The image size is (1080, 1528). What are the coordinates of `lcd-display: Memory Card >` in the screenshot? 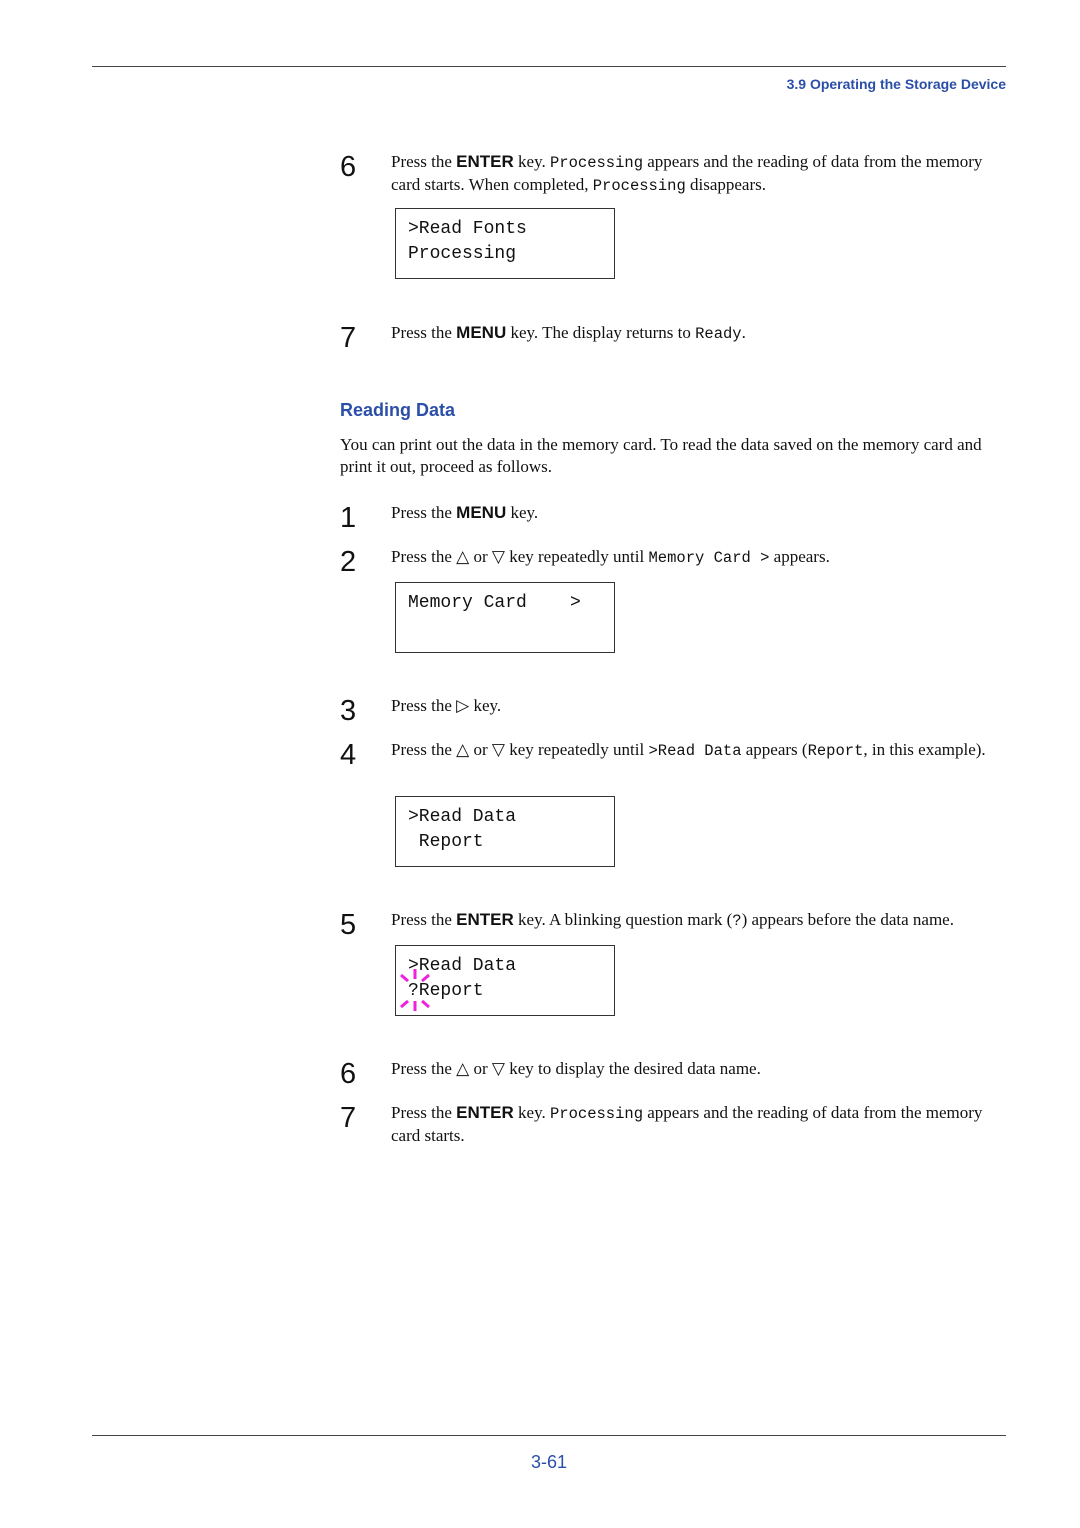 It's located at (505, 617).